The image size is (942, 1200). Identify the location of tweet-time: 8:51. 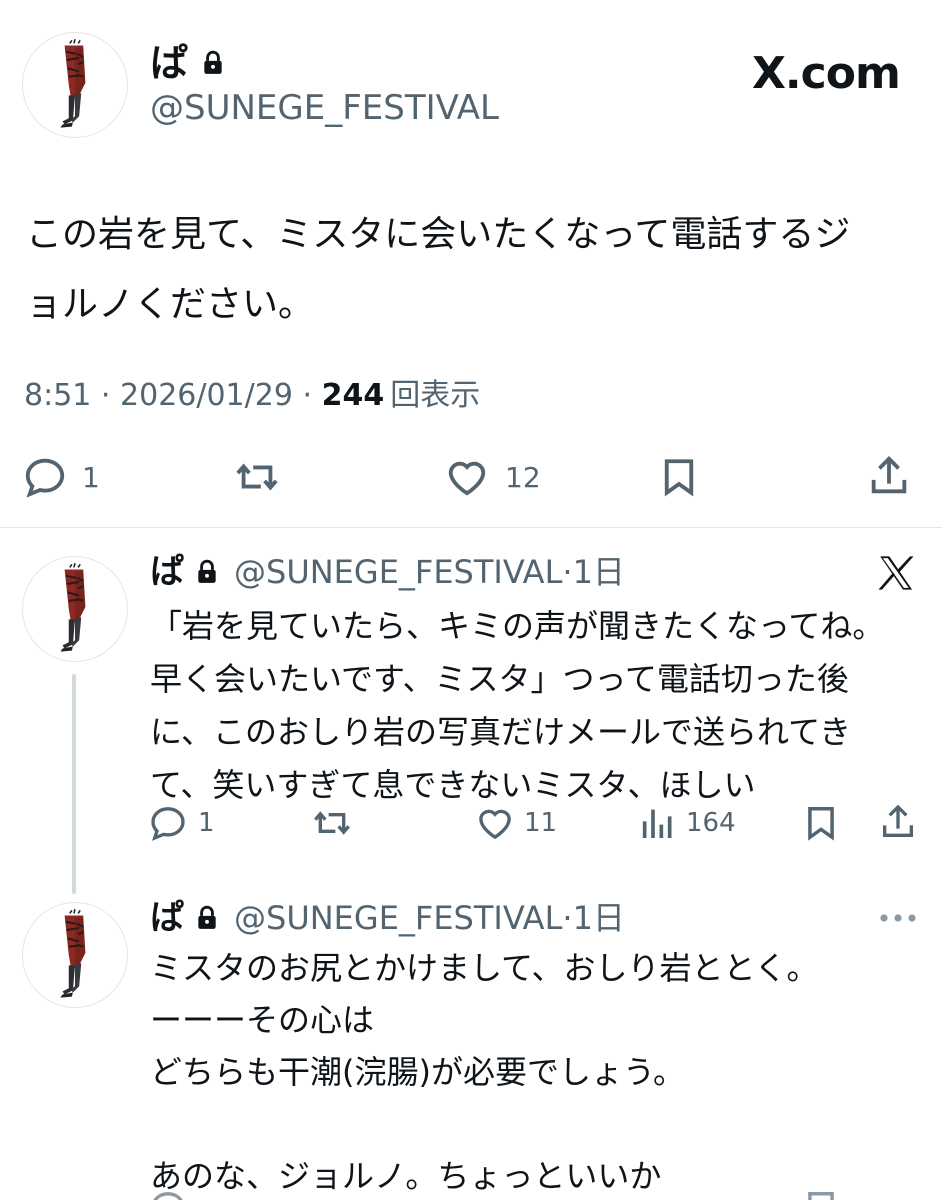
(57, 395).